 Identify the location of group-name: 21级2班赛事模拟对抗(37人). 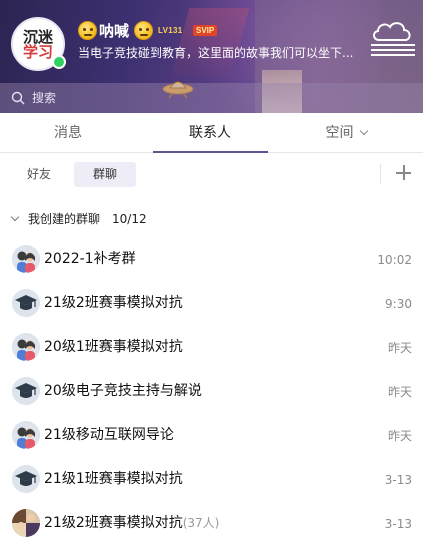
(131, 523).